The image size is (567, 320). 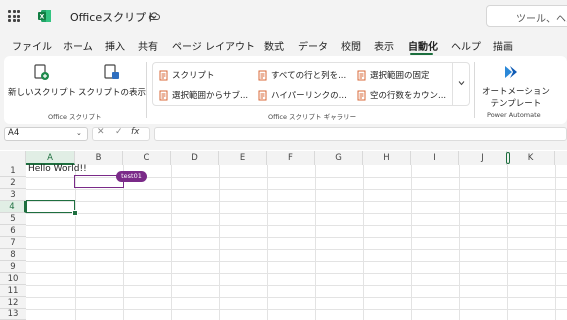 I want to click on view-scripts-button: スクリプトの表示, so click(x=112, y=92).